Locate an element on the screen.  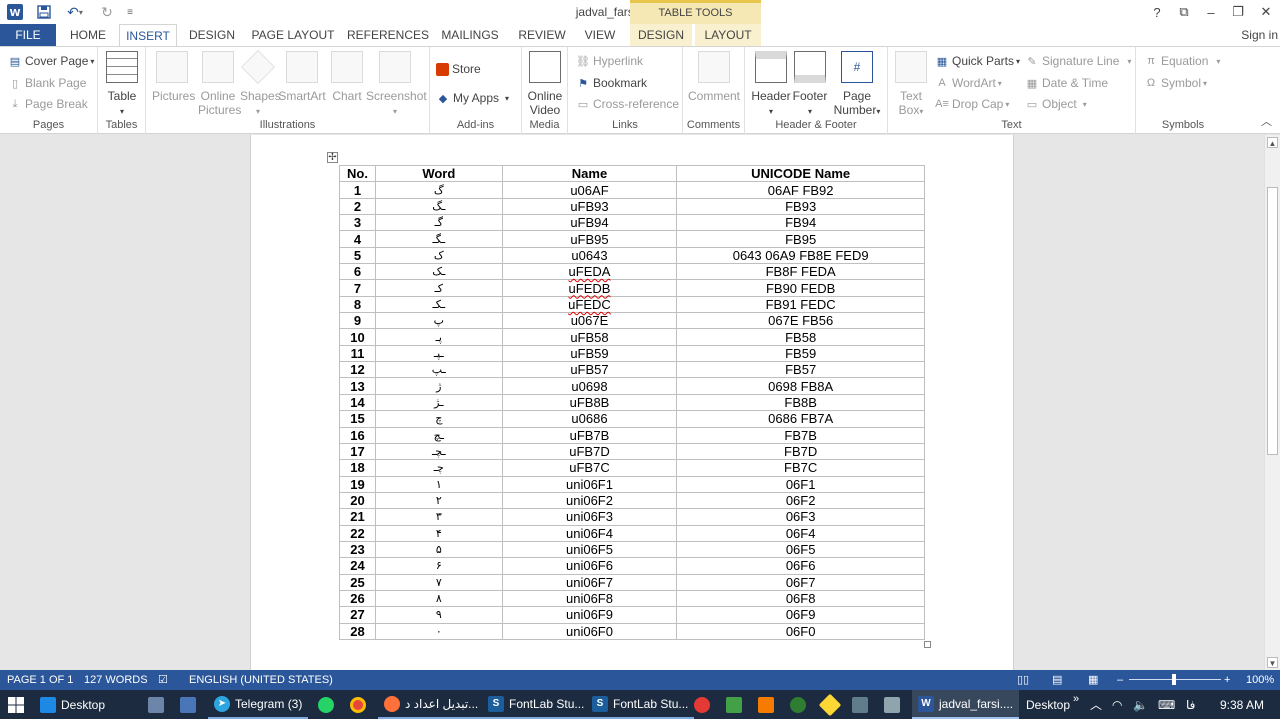
online-pictures-button: Online Pictures is located at coordinates (219, 84).